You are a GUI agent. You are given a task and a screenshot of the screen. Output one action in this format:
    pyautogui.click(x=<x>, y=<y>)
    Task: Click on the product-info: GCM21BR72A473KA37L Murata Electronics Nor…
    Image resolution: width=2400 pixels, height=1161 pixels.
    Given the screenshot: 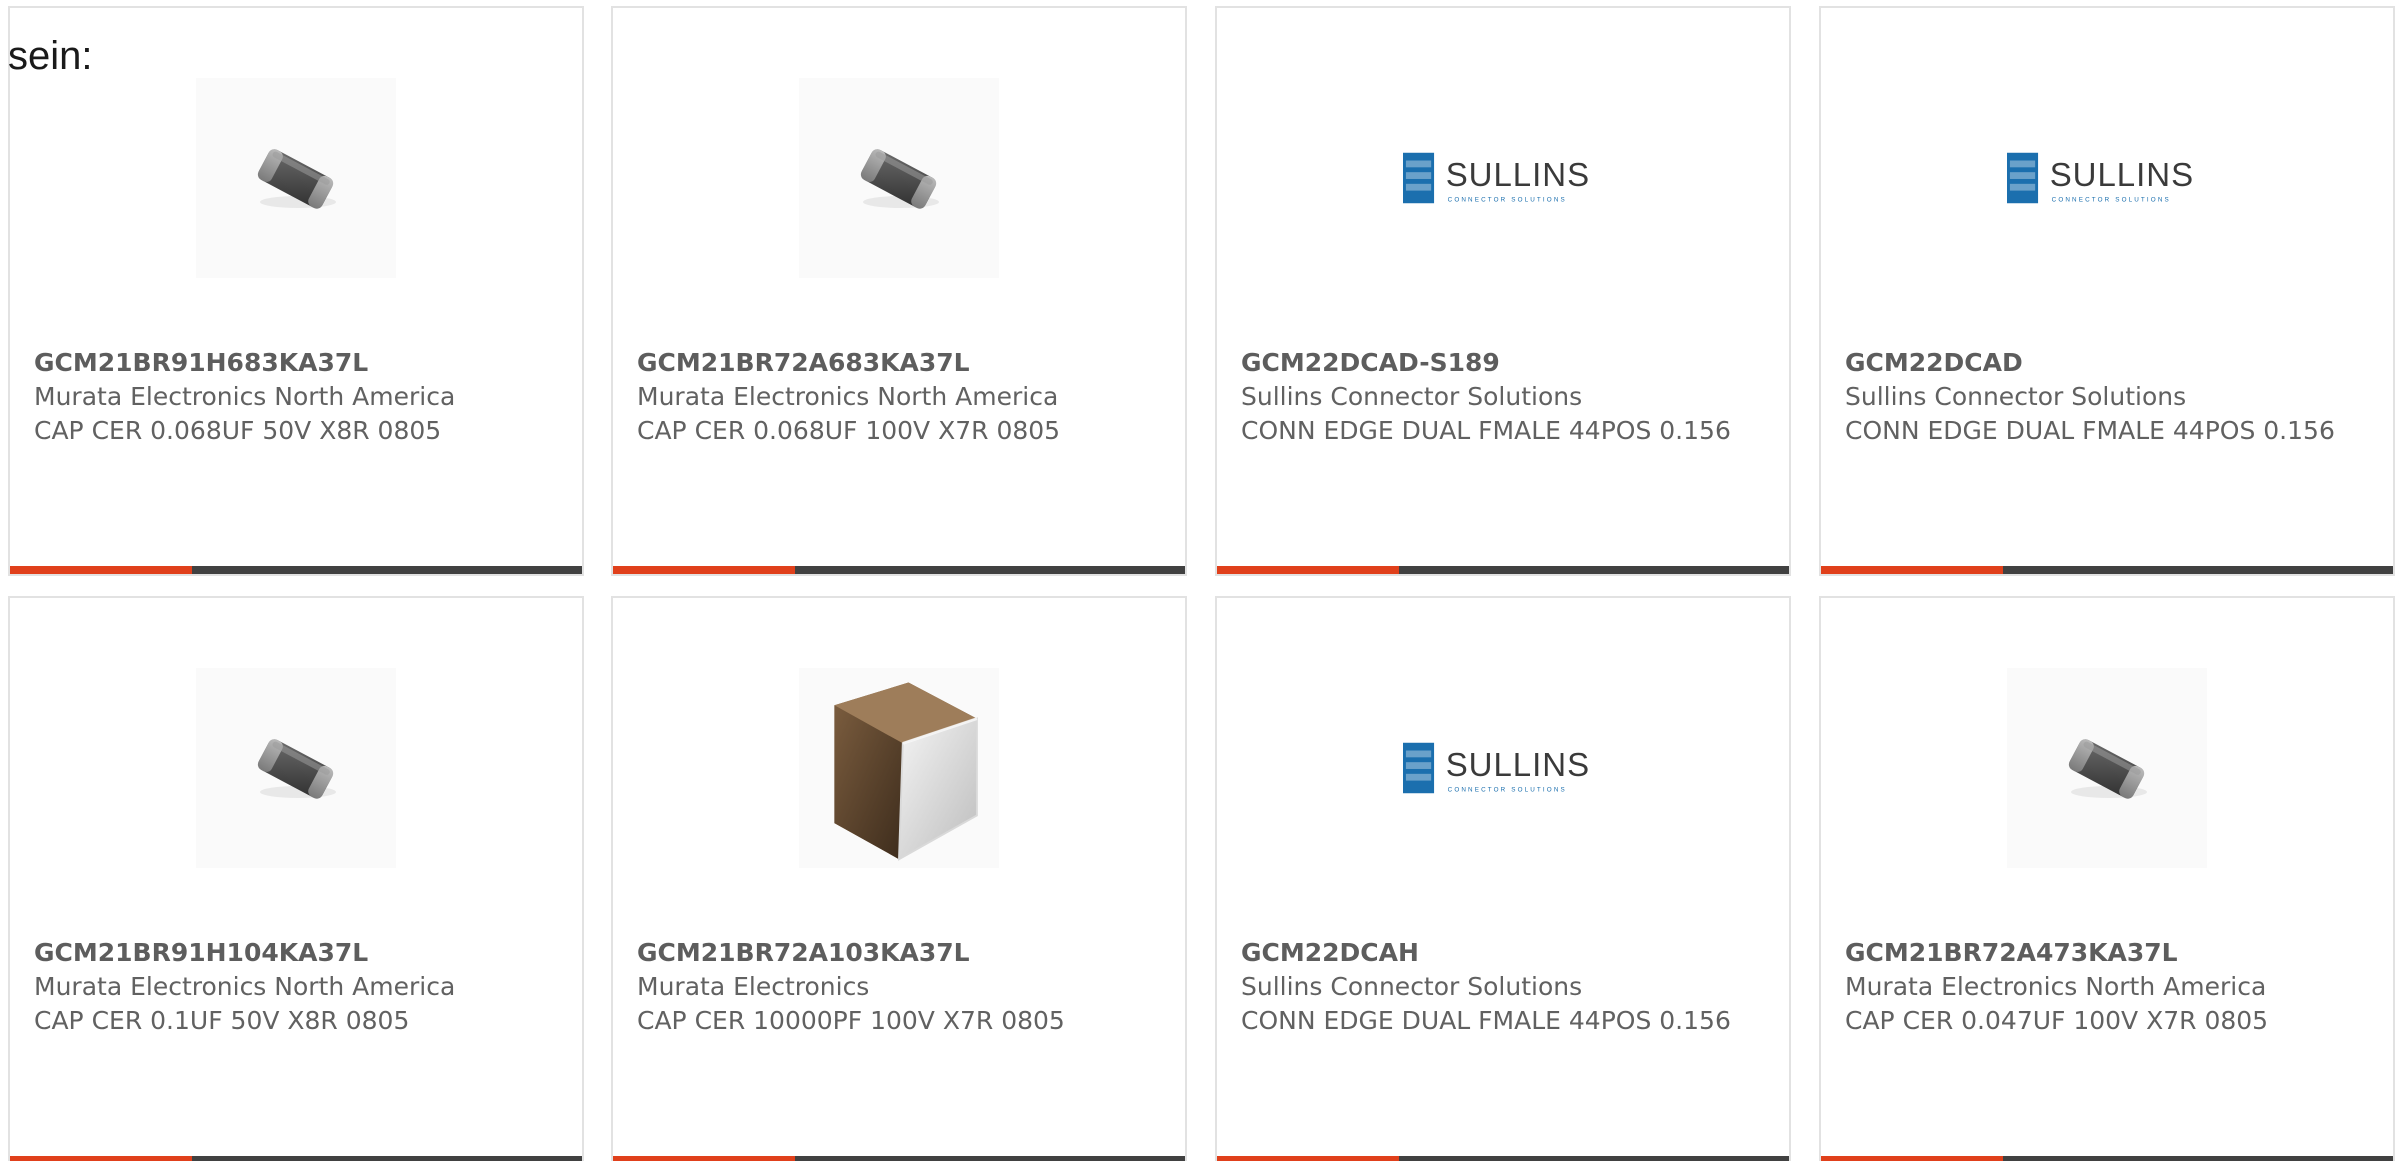 What is the action you would take?
    pyautogui.click(x=2105, y=987)
    